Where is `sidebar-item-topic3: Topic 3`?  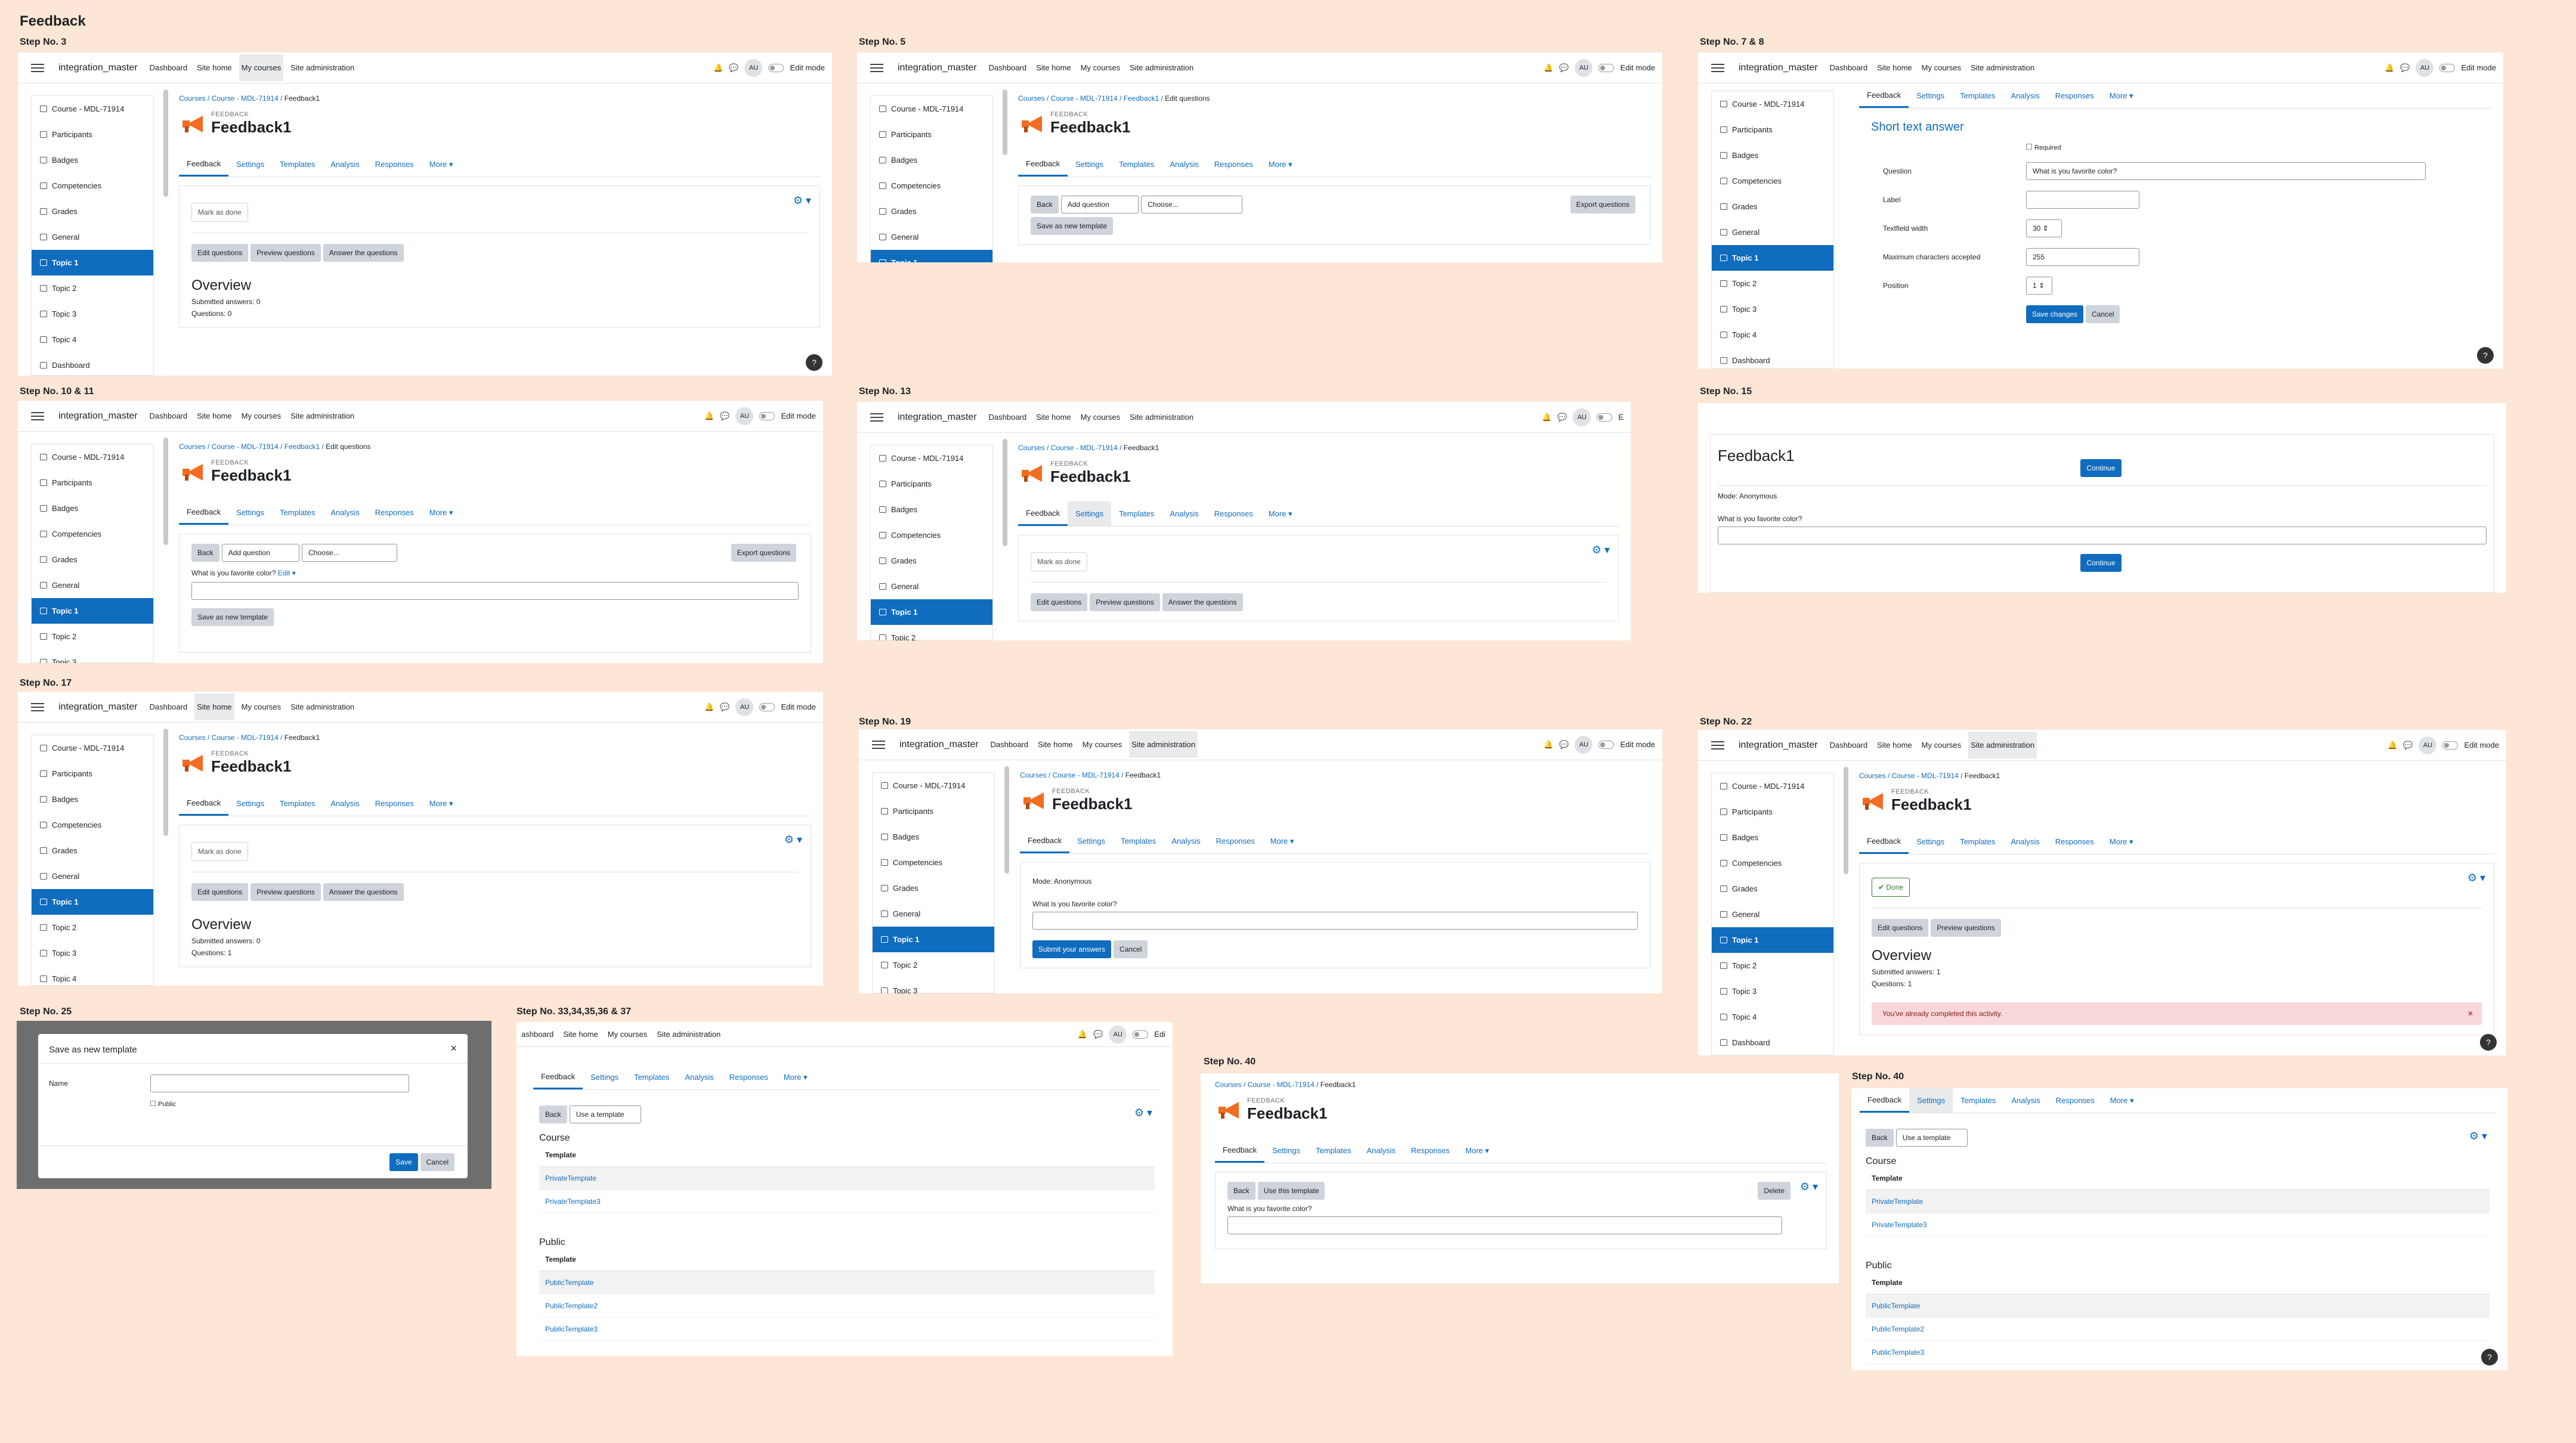
sidebar-item-topic3: Topic 3 is located at coordinates (1772, 309).